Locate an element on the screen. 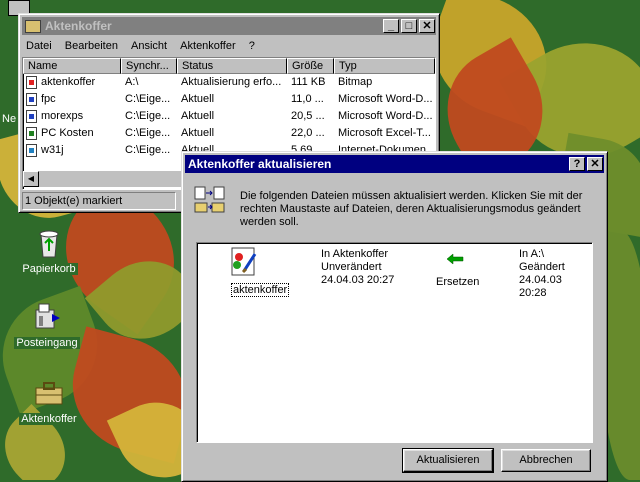 The width and height of the screenshot is (640, 482). menu-datei: Datei is located at coordinates (39, 46).